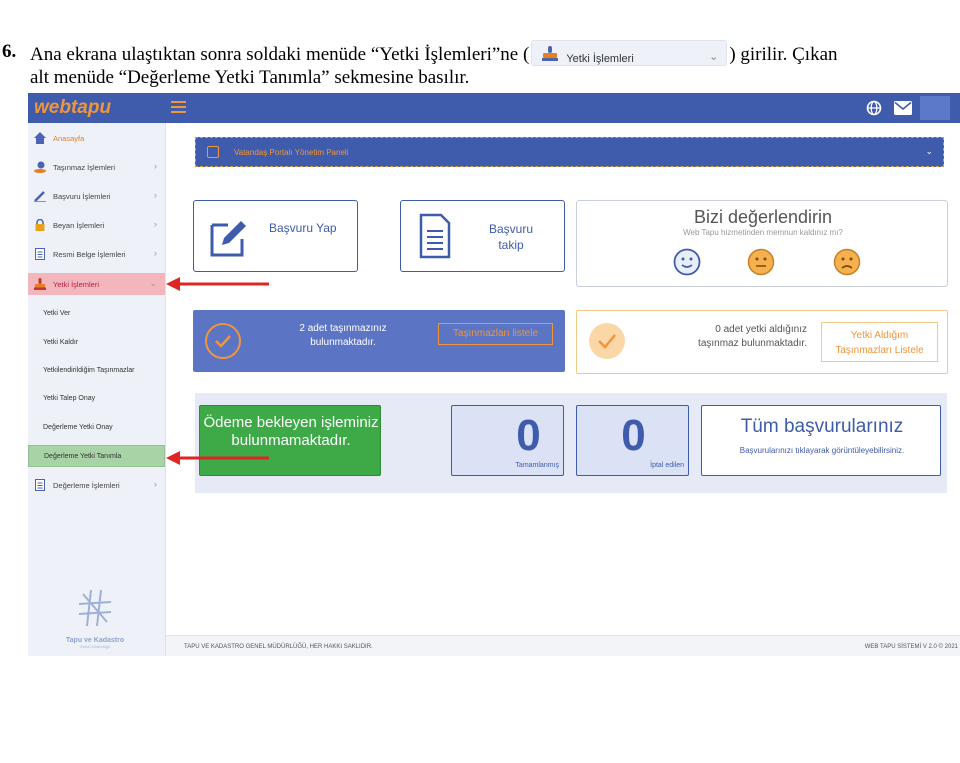 The height and width of the screenshot is (763, 960). I want to click on list-authorized-properties-button: Yetki Aldığım Taşınmazları Listele, so click(879, 342).